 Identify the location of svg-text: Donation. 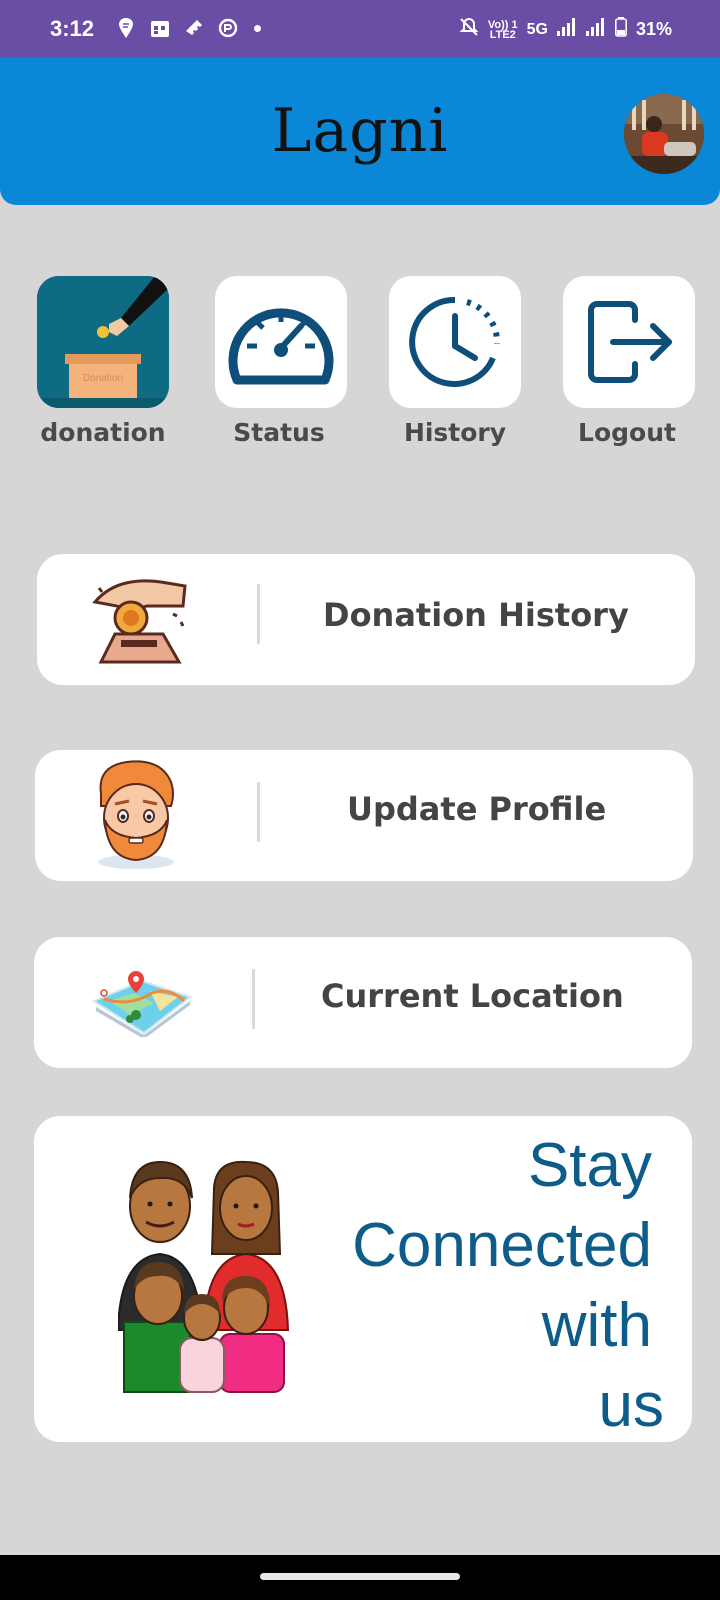
(103, 378).